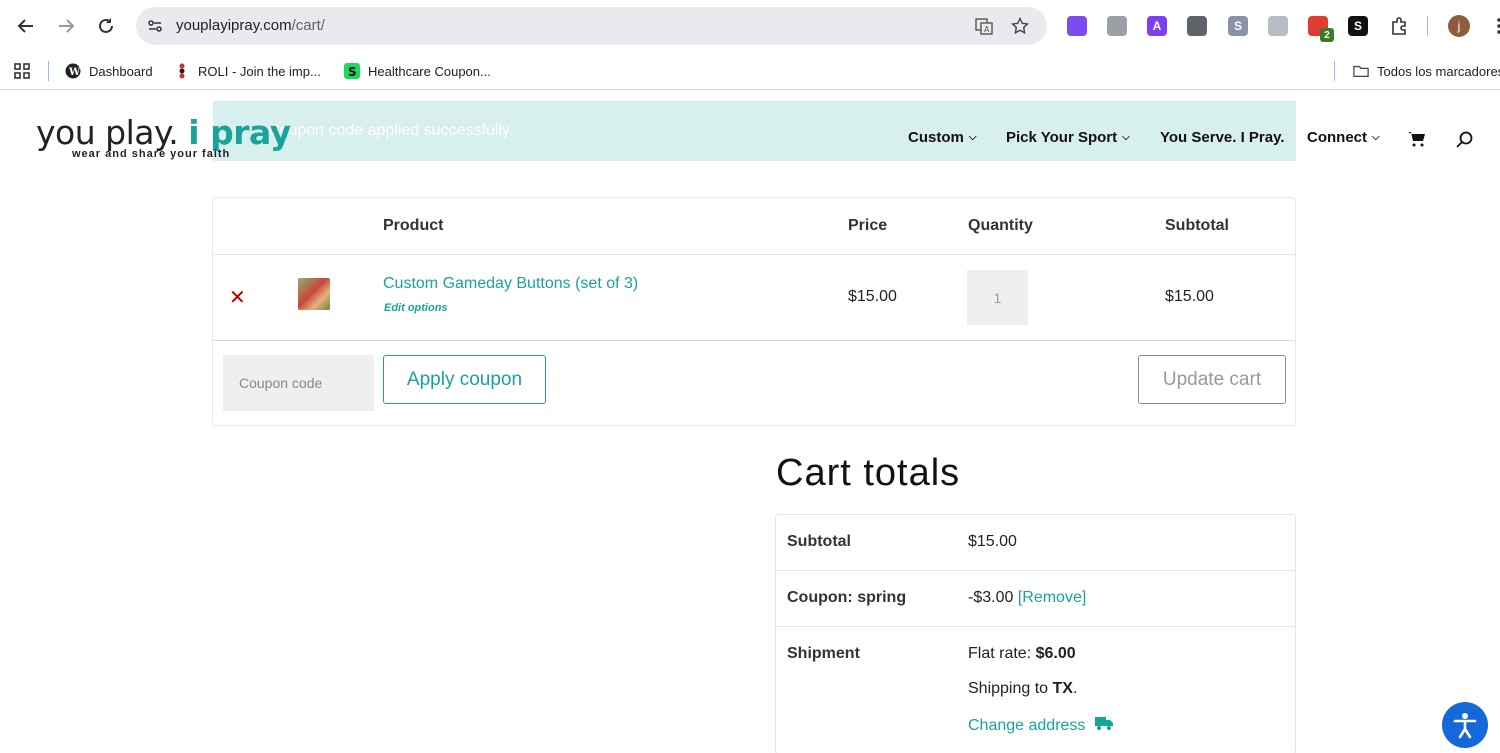 This screenshot has width=1500, height=753. What do you see at coordinates (1052, 597) in the screenshot?
I see `remove-coupon-link: [Remove]` at bounding box center [1052, 597].